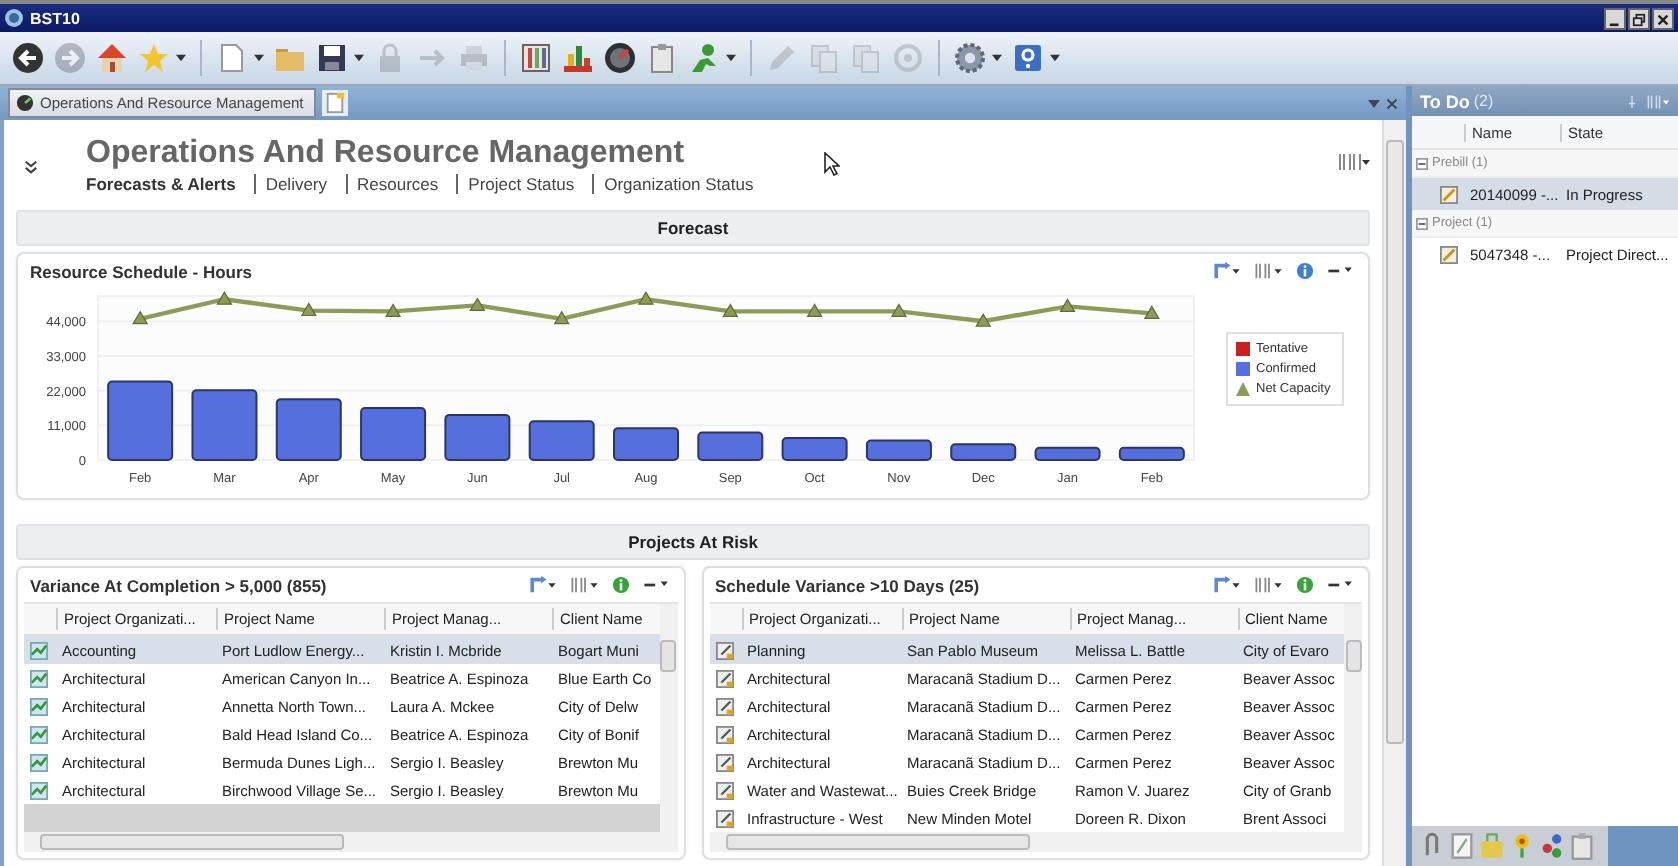 Image resolution: width=1678 pixels, height=866 pixels. Describe the element at coordinates (14, 18) in the screenshot. I see `app-logo-icon` at that location.